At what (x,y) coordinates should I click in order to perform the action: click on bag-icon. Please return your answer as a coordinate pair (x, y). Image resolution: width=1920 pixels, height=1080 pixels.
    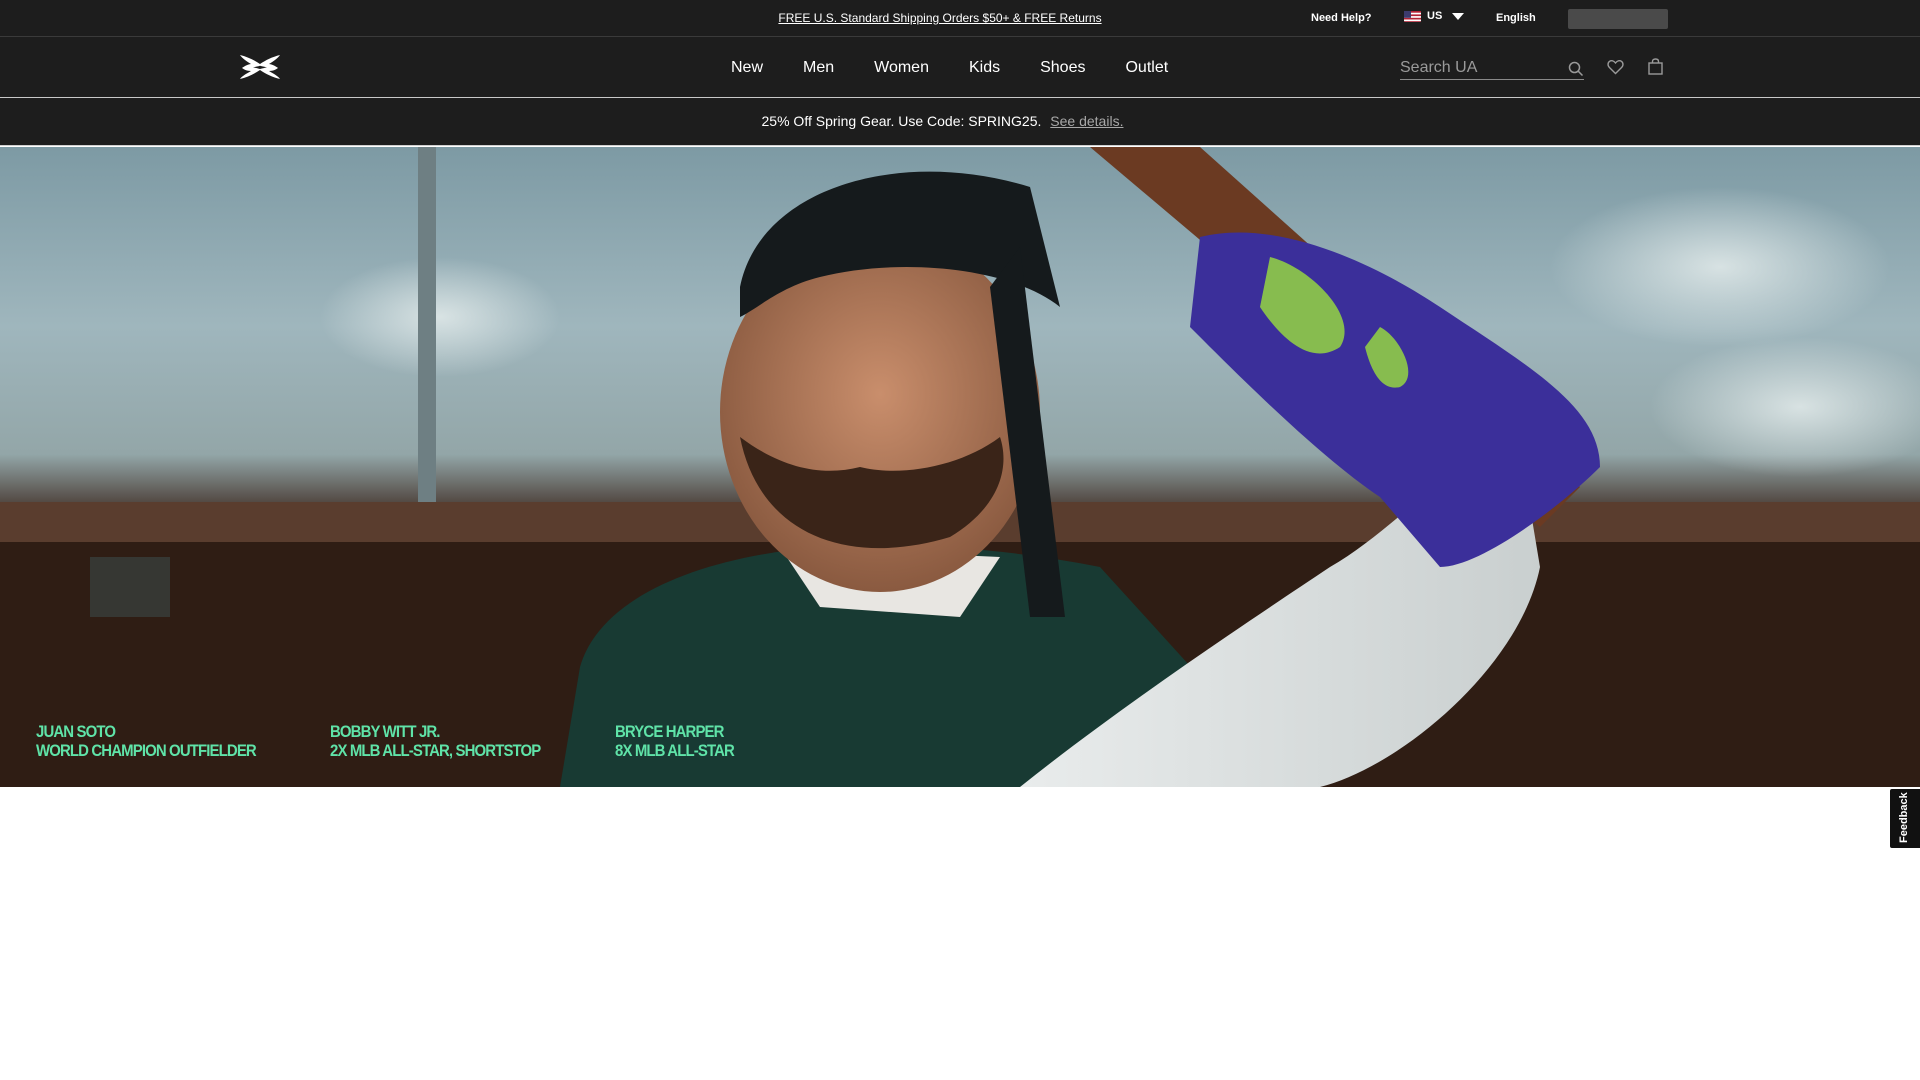
    Looking at the image, I should click on (1655, 66).